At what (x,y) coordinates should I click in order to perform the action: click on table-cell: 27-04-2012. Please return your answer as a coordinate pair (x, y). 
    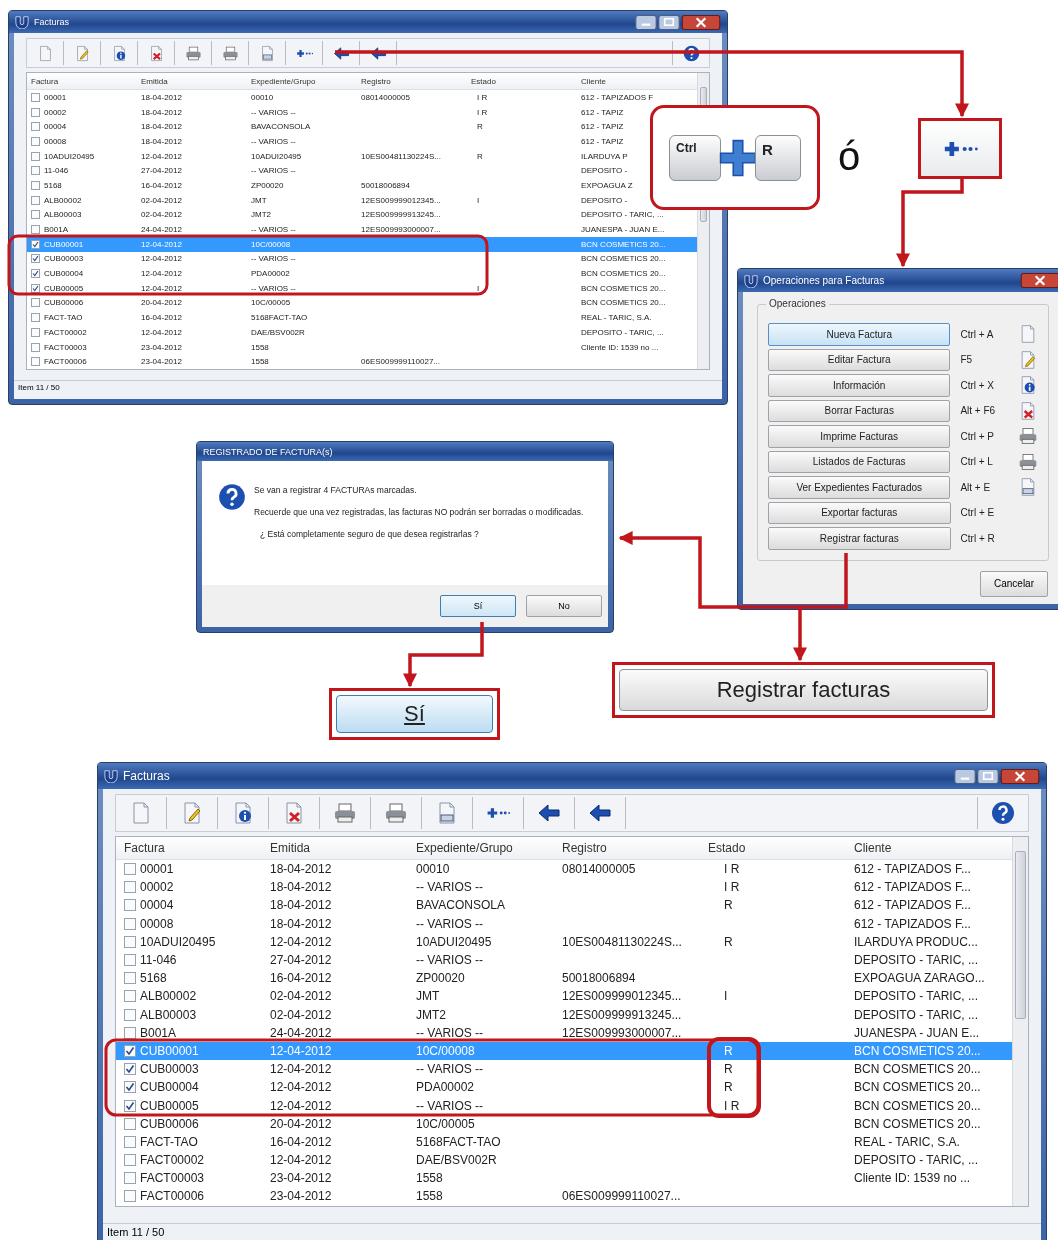
    Looking at the image, I should click on (301, 960).